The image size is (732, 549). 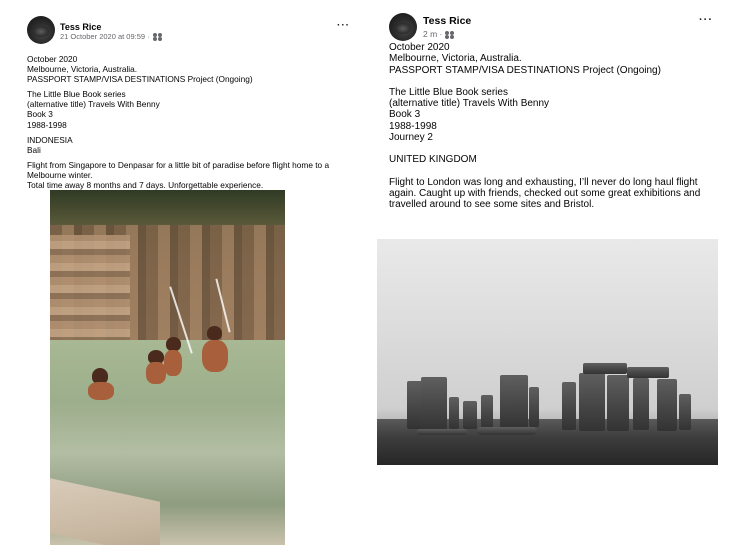 I want to click on post-meta: 21 October 2020 at 09:59 ·, so click(x=111, y=36).